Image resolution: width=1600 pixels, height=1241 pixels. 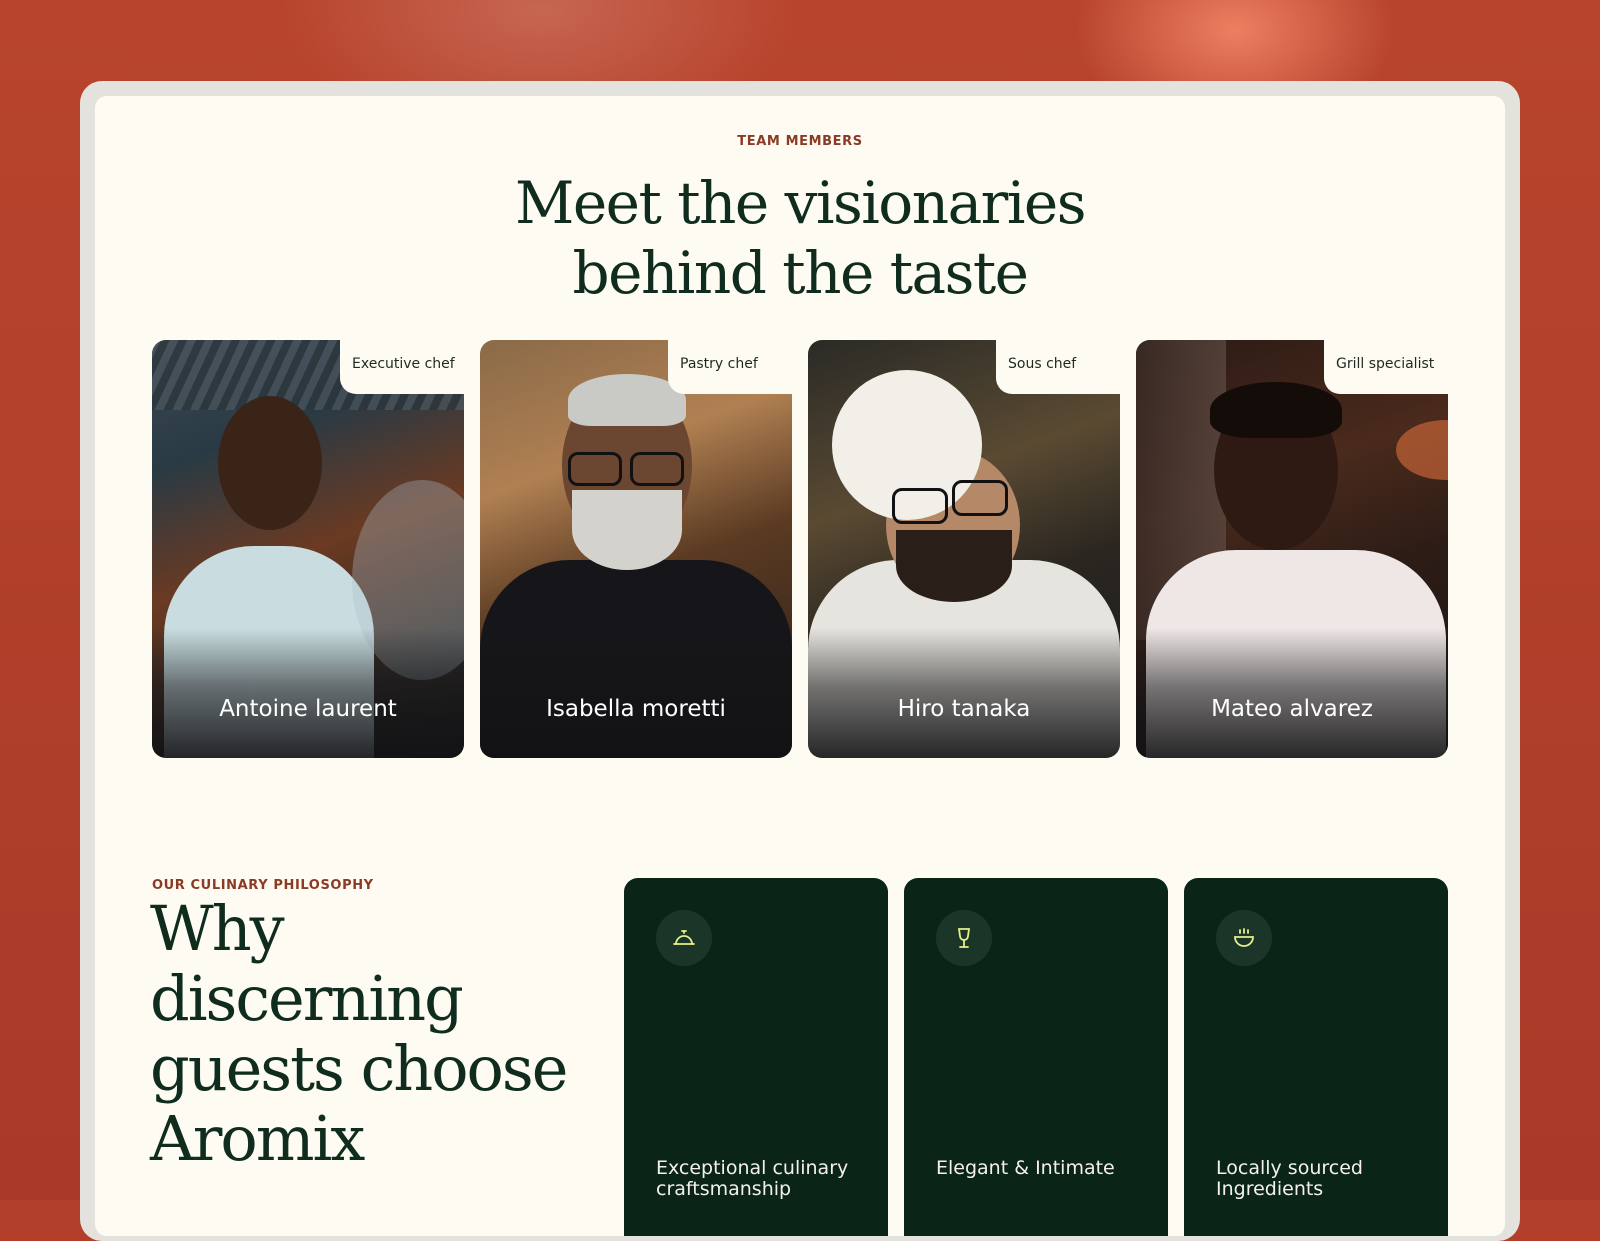 I want to click on chef-name: Antoine laurent, so click(x=308, y=709).